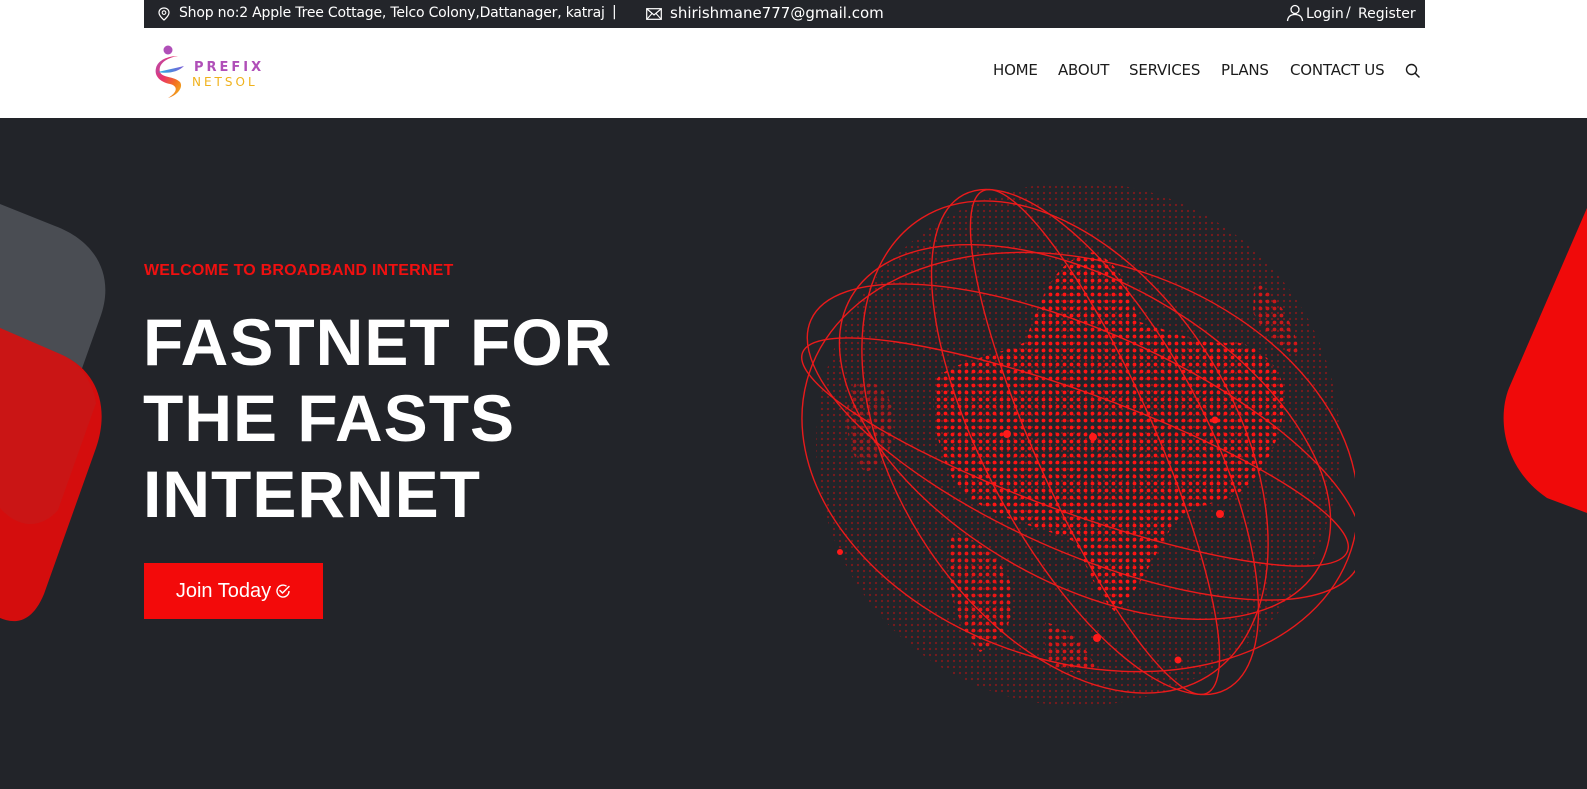 The image size is (1587, 789). What do you see at coordinates (1337, 70) in the screenshot?
I see `nav-contact: CONTACT US` at bounding box center [1337, 70].